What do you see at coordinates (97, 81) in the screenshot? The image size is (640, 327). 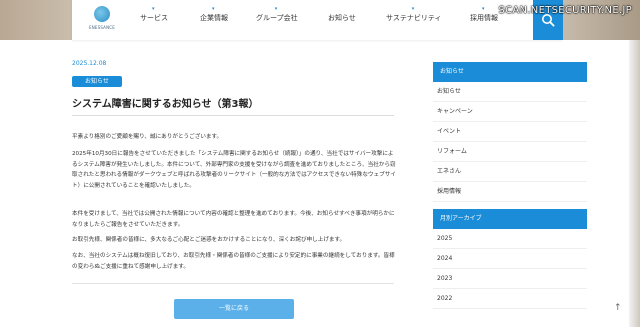 I see `category-badge: お知らせ` at bounding box center [97, 81].